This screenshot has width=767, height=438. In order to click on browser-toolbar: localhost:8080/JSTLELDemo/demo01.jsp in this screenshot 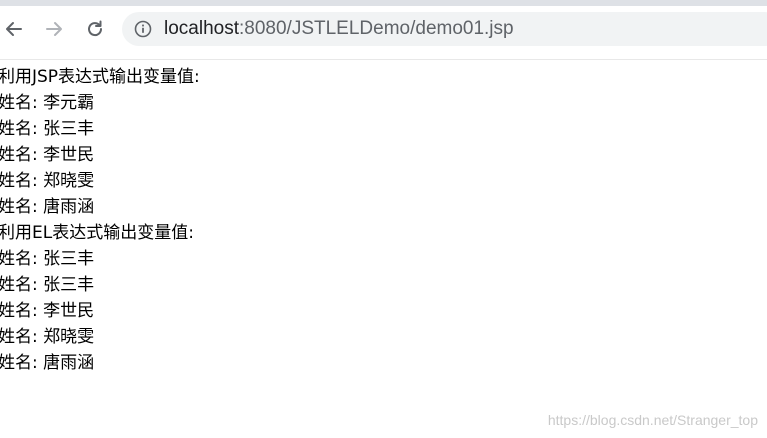, I will do `click(383, 30)`.